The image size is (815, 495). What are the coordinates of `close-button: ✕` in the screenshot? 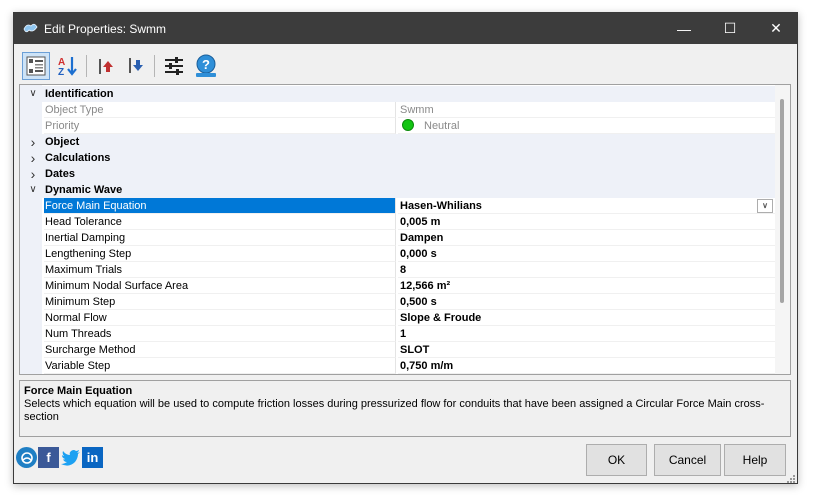 It's located at (776, 28).